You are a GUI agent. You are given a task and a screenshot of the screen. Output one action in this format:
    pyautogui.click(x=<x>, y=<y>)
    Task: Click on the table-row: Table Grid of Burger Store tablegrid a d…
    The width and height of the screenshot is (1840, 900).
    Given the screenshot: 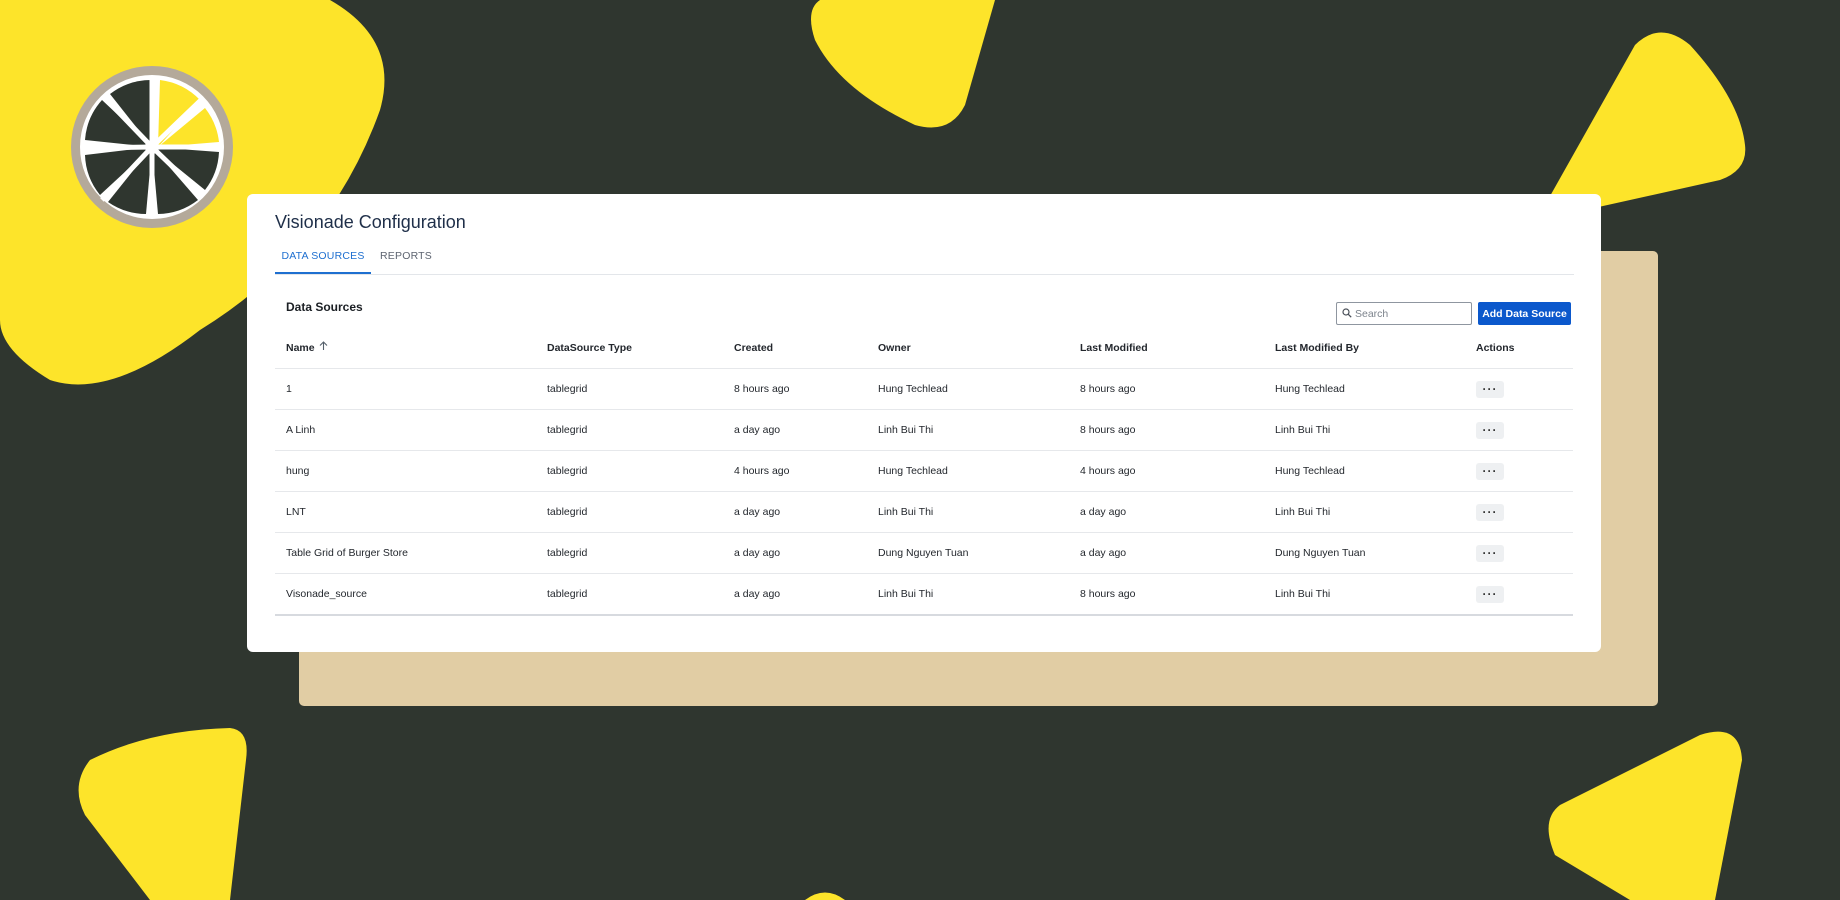 What is the action you would take?
    pyautogui.click(x=924, y=553)
    